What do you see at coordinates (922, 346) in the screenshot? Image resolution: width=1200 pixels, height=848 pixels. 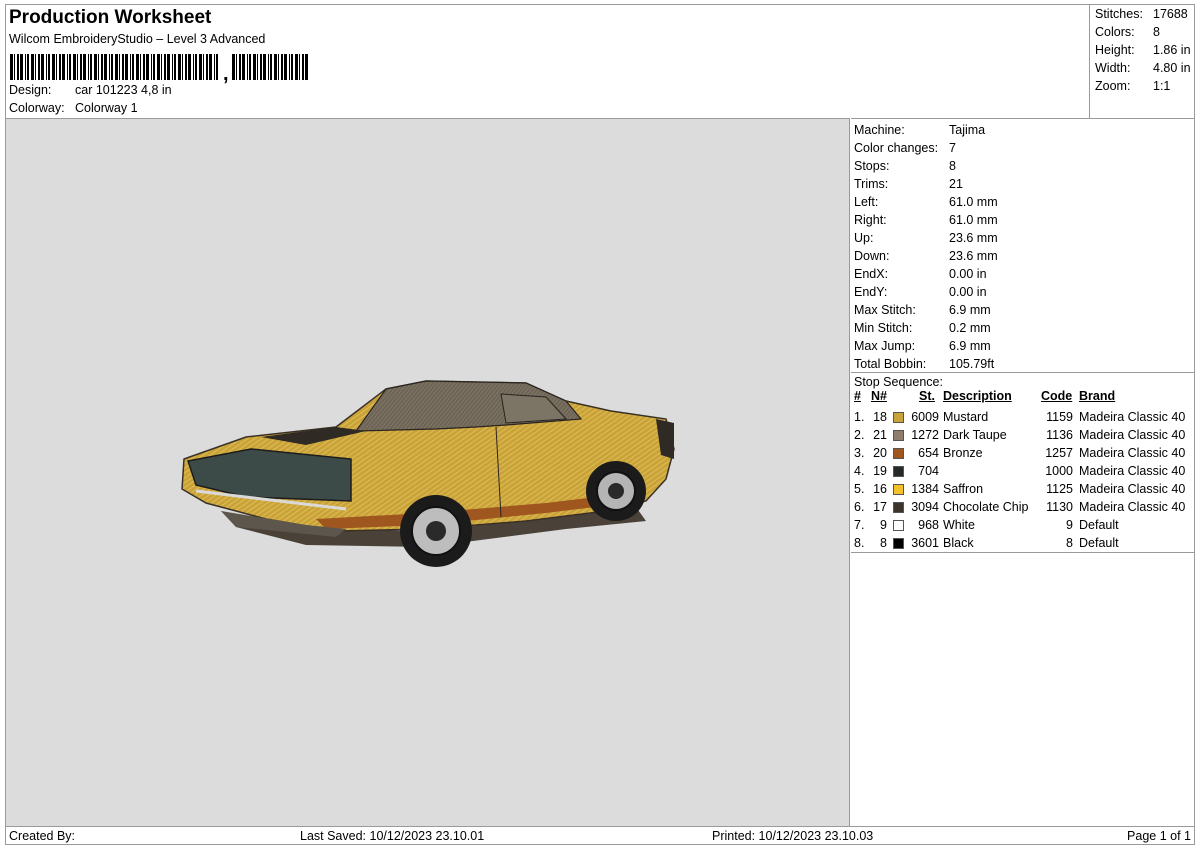 I see `max-jump-row: Max Jump: 6.9 mm` at bounding box center [922, 346].